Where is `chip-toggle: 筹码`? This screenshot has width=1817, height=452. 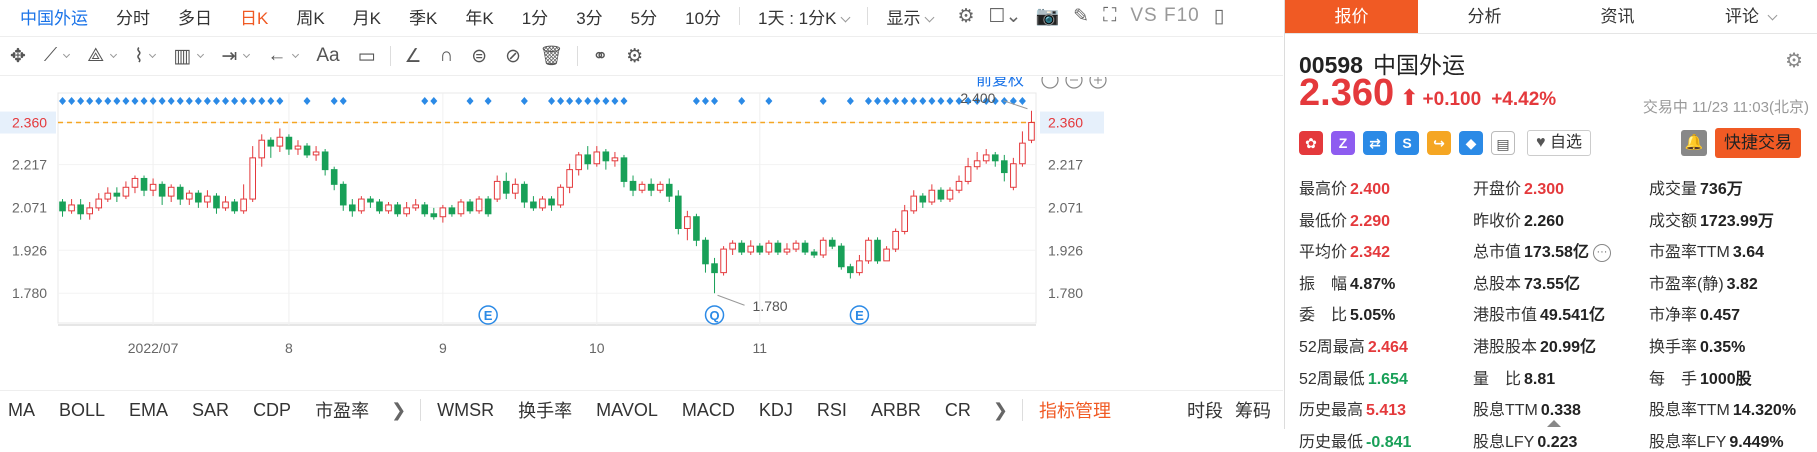 chip-toggle: 筹码 is located at coordinates (1259, 410).